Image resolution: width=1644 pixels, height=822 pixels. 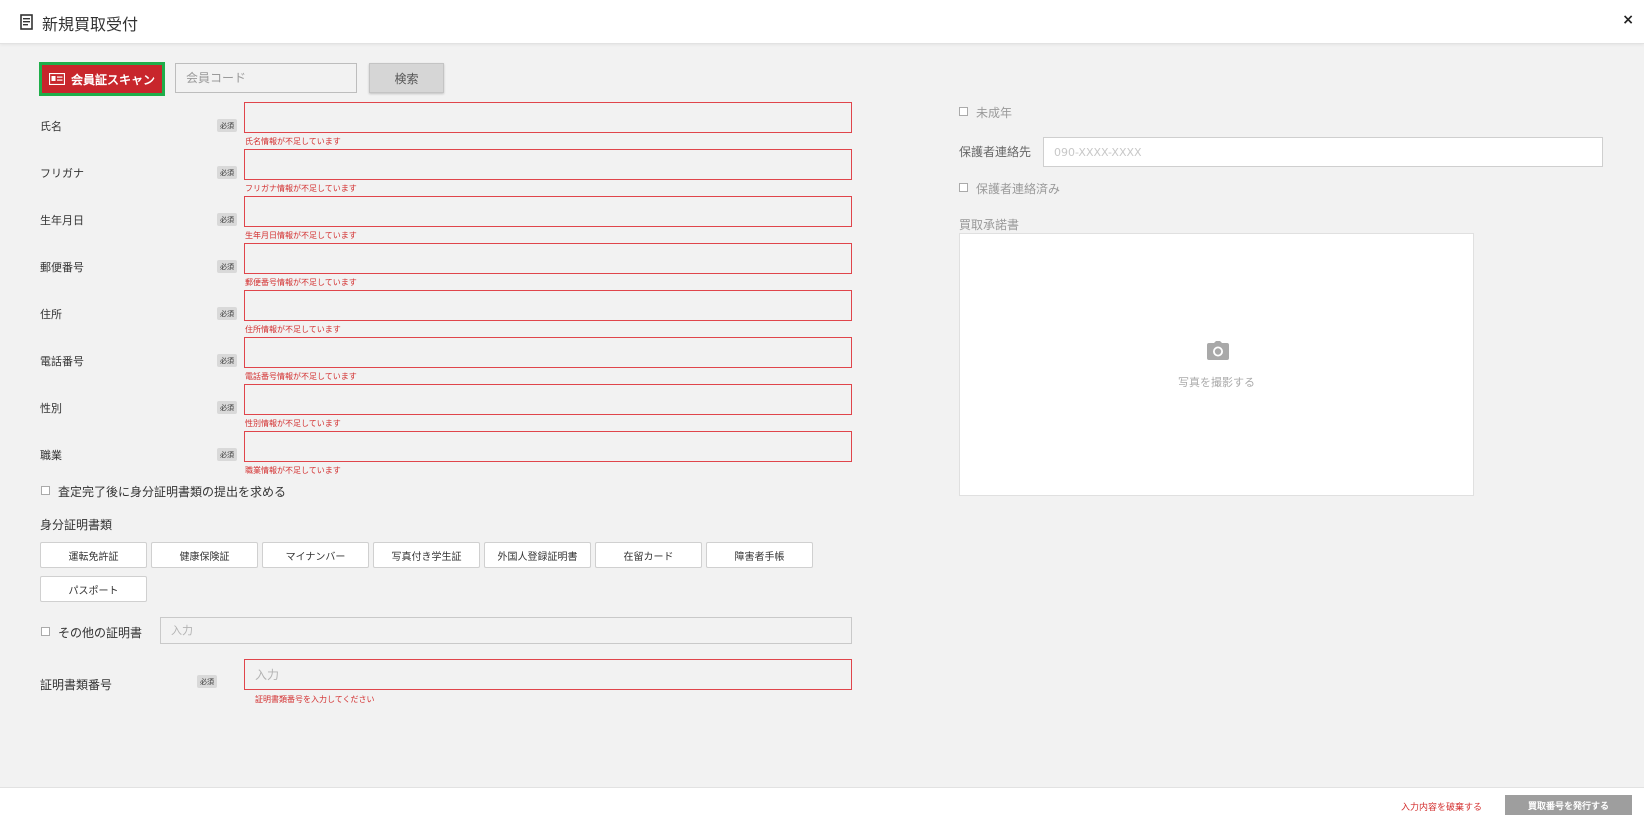 I want to click on field-gender: 性別 必須 性別情報が不足しています, so click(x=446, y=407).